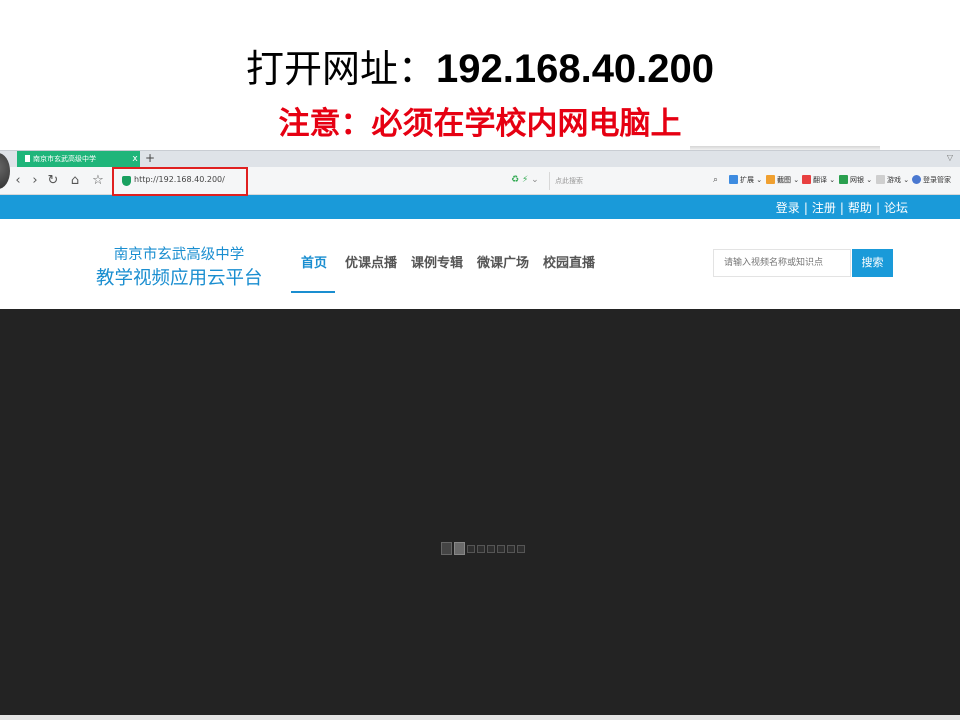 The height and width of the screenshot is (720, 960). What do you see at coordinates (880, 179) in the screenshot?
I see `game-icon` at bounding box center [880, 179].